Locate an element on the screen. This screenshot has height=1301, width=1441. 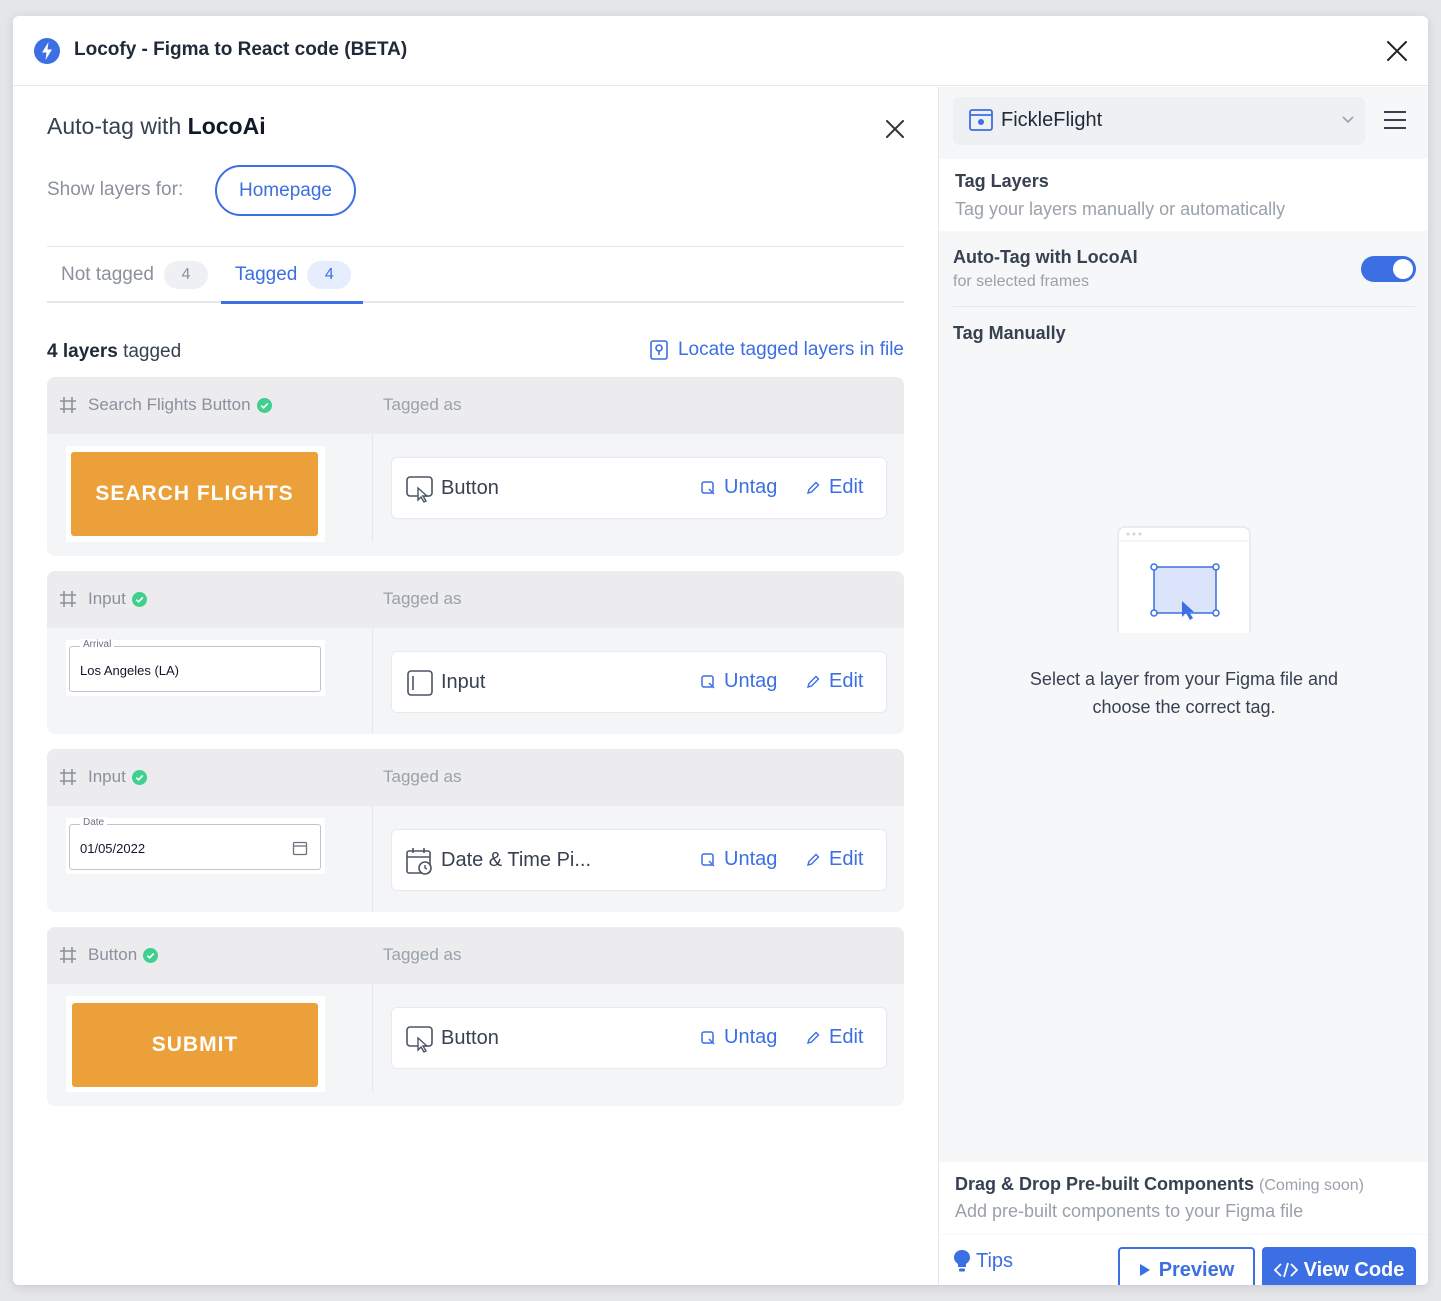
view-code-button: View Code is located at coordinates (1339, 1266).